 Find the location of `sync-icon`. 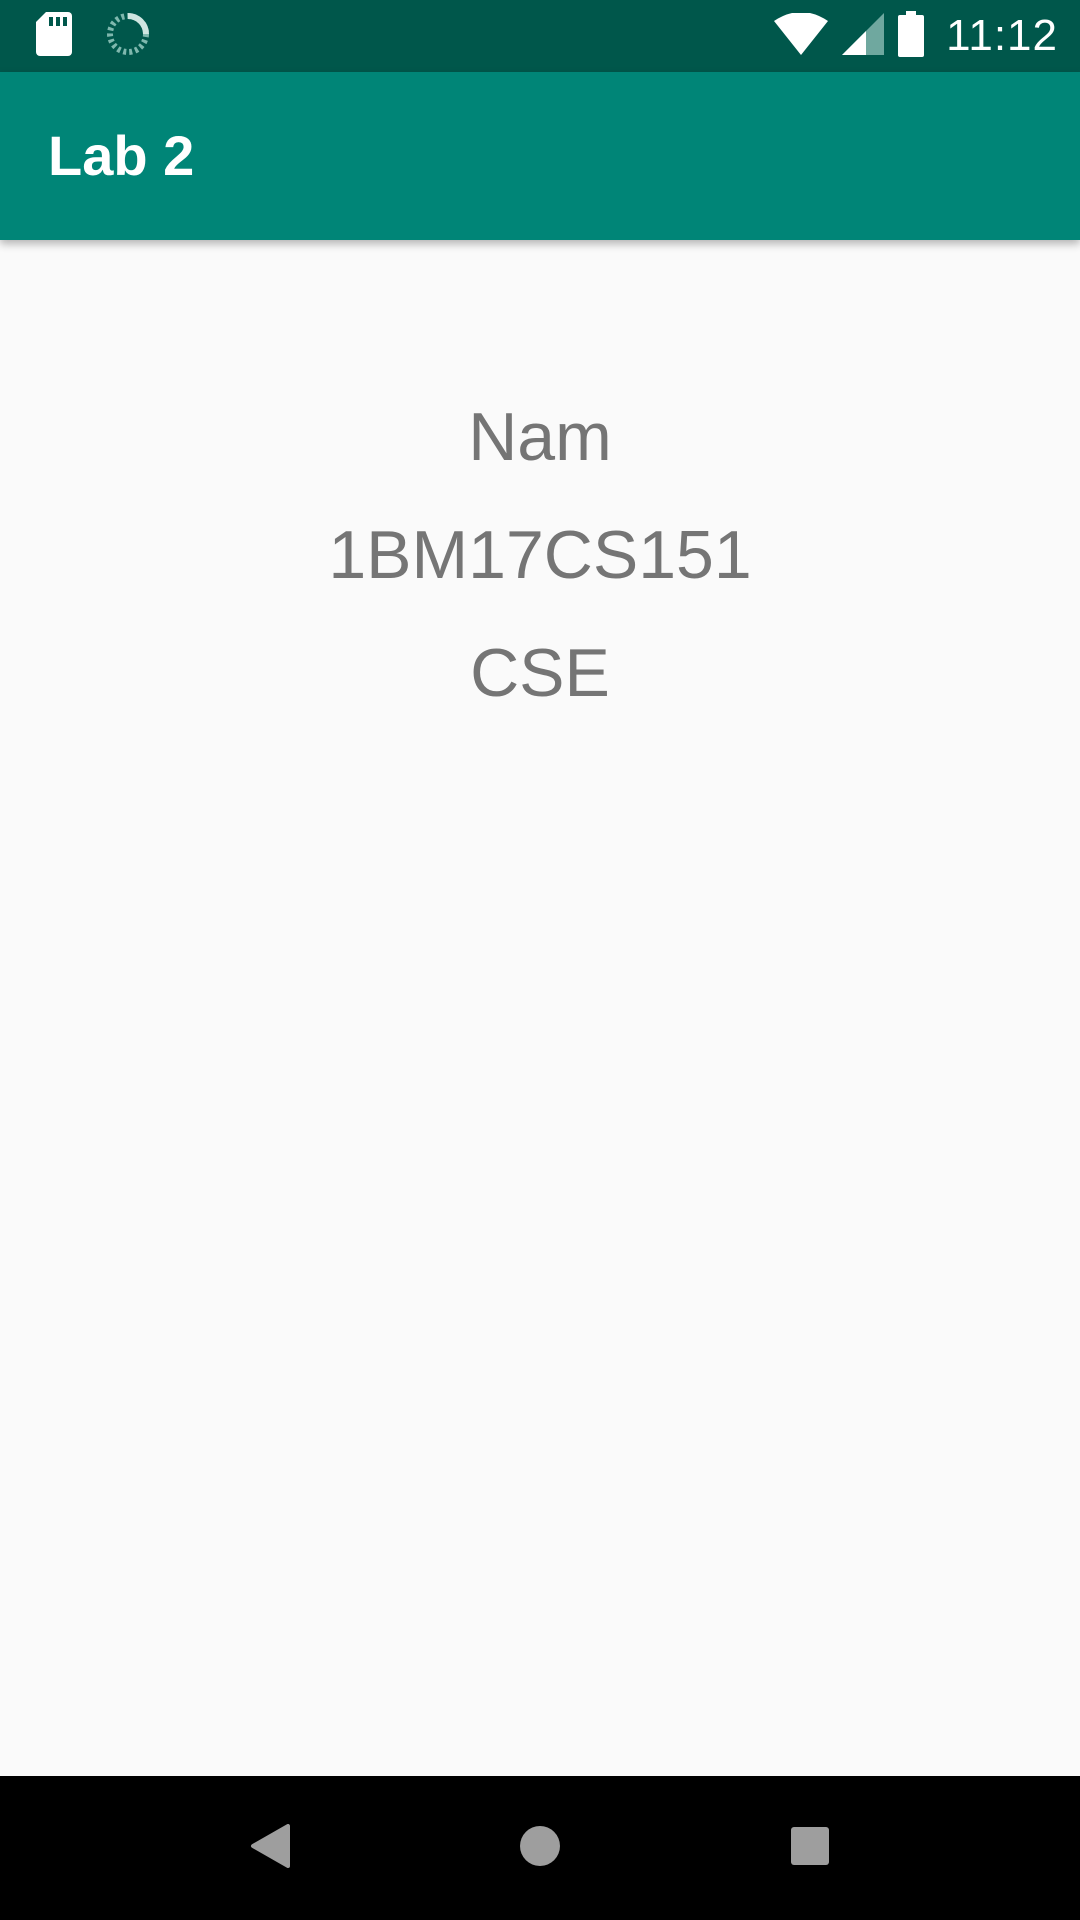

sync-icon is located at coordinates (128, 36).